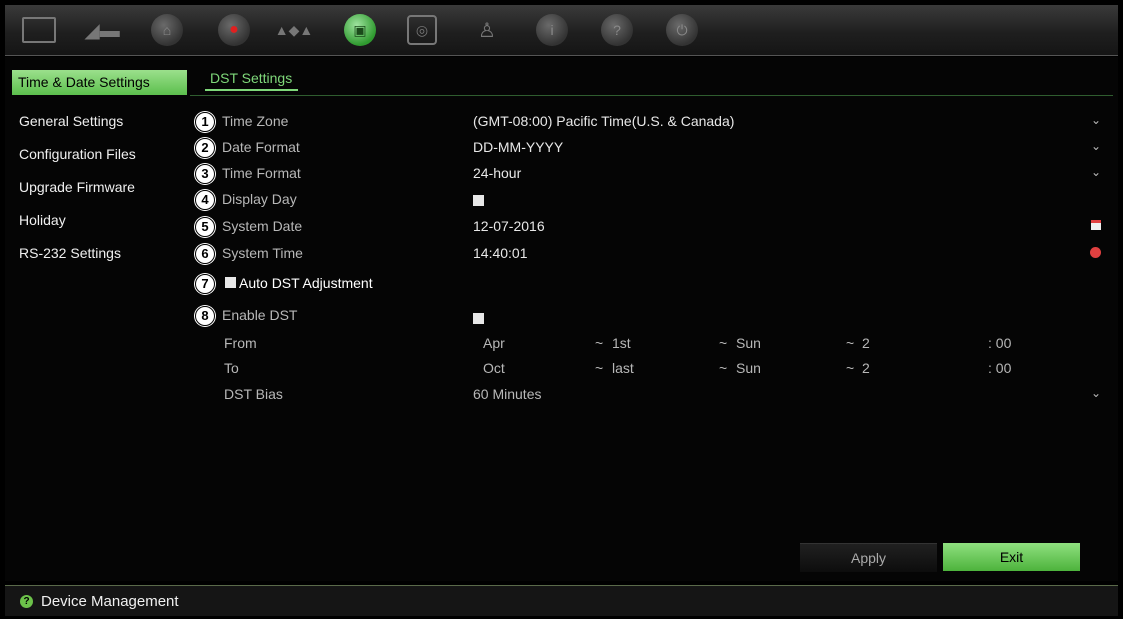 The height and width of the screenshot is (619, 1123). I want to click on display-day-label: Display Day, so click(259, 199).